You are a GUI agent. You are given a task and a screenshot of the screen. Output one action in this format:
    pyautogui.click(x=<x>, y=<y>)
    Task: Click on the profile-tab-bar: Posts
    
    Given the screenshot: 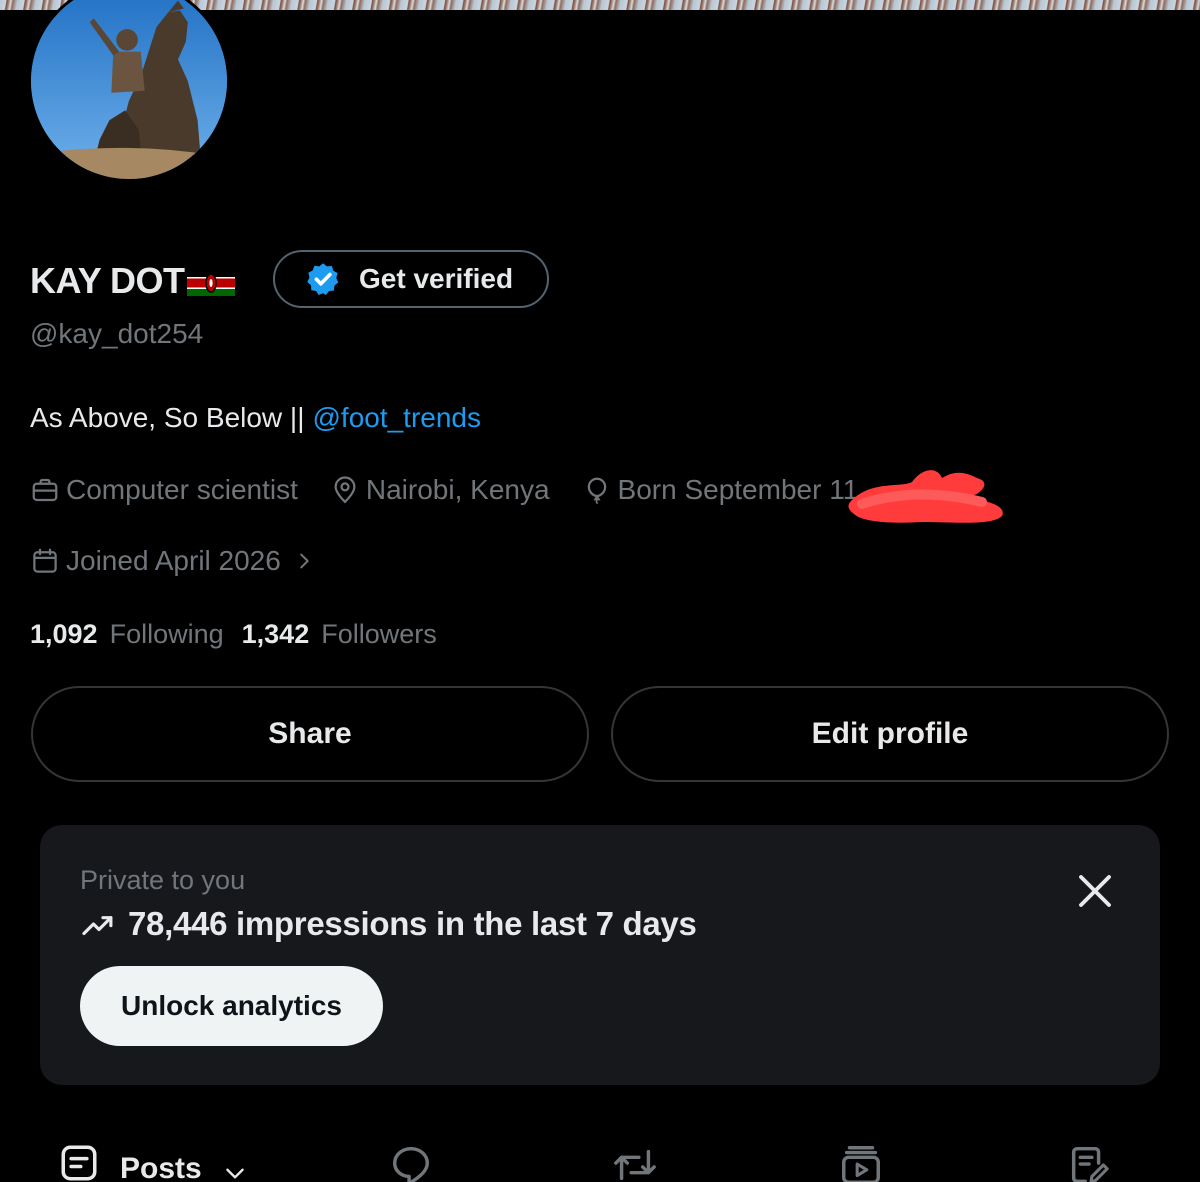 What is the action you would take?
    pyautogui.click(x=600, y=1160)
    